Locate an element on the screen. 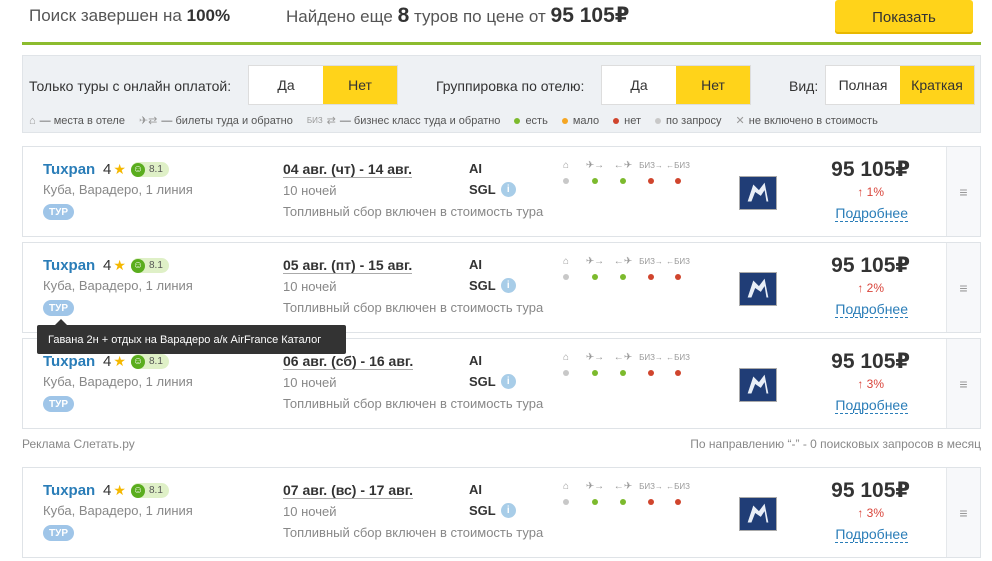  online-no-option: Нет is located at coordinates (360, 85).